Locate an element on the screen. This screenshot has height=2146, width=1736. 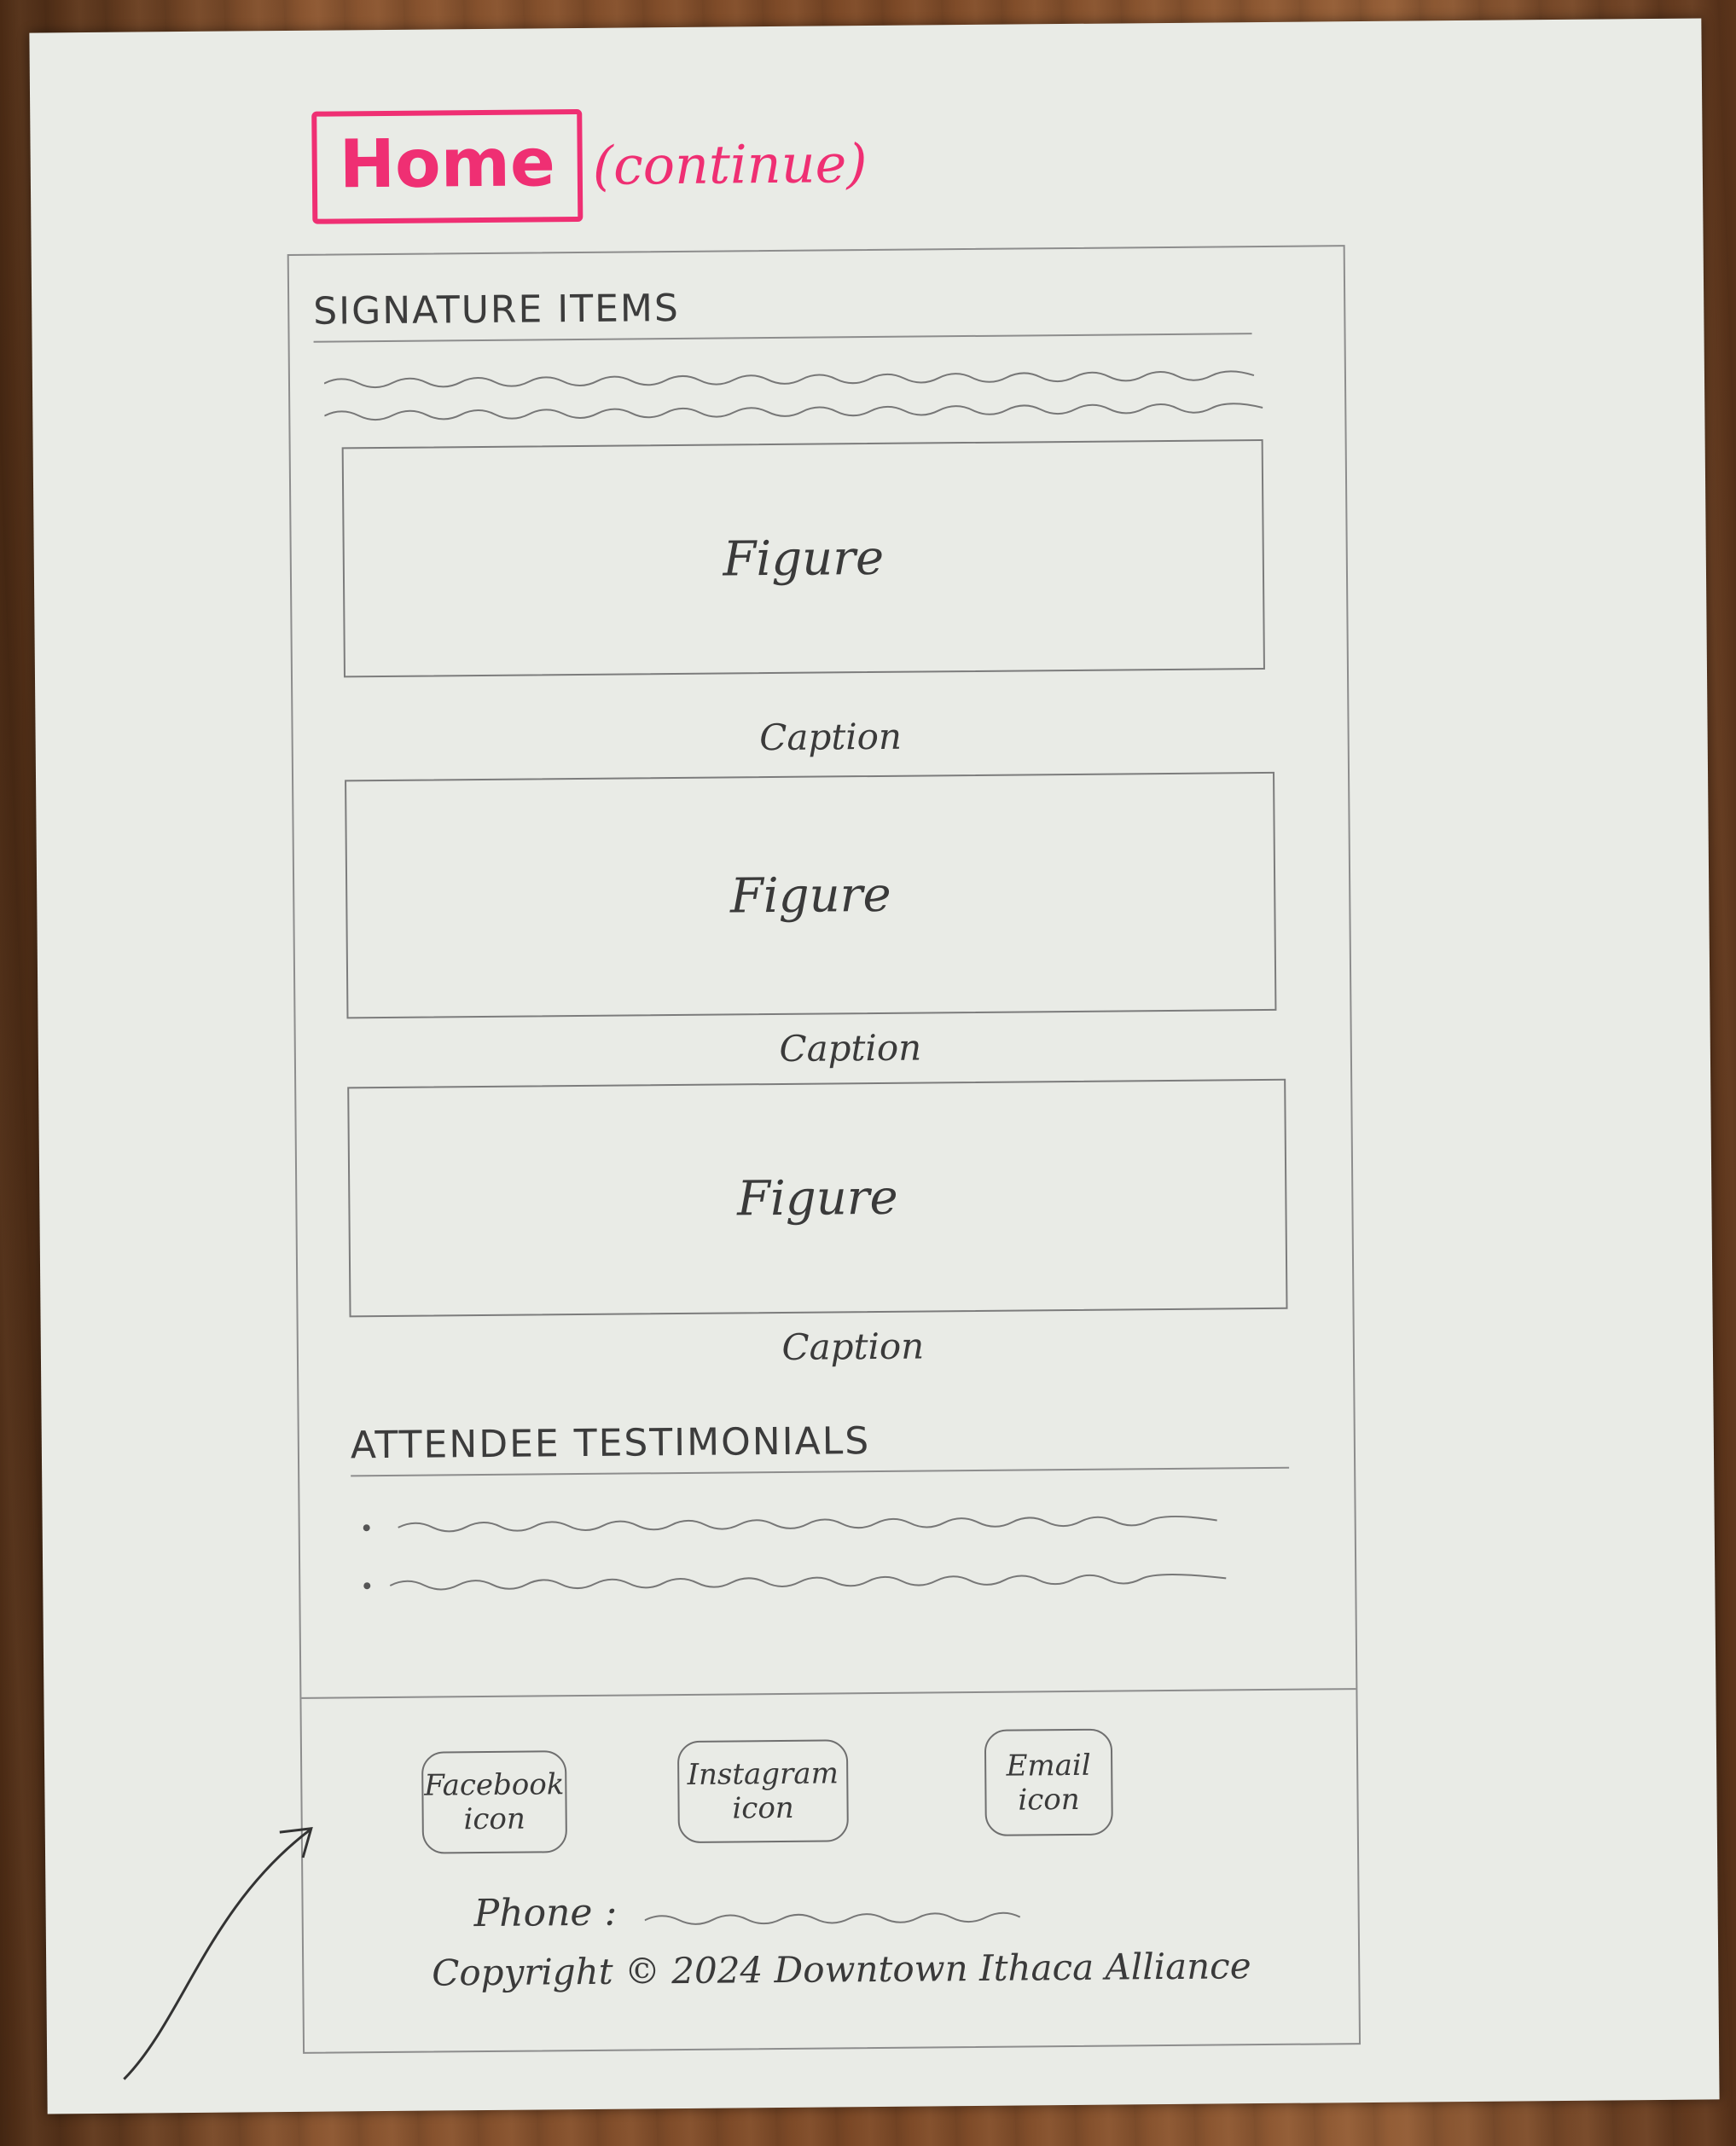
figure-1-caption: Caption is located at coordinates (831, 737).